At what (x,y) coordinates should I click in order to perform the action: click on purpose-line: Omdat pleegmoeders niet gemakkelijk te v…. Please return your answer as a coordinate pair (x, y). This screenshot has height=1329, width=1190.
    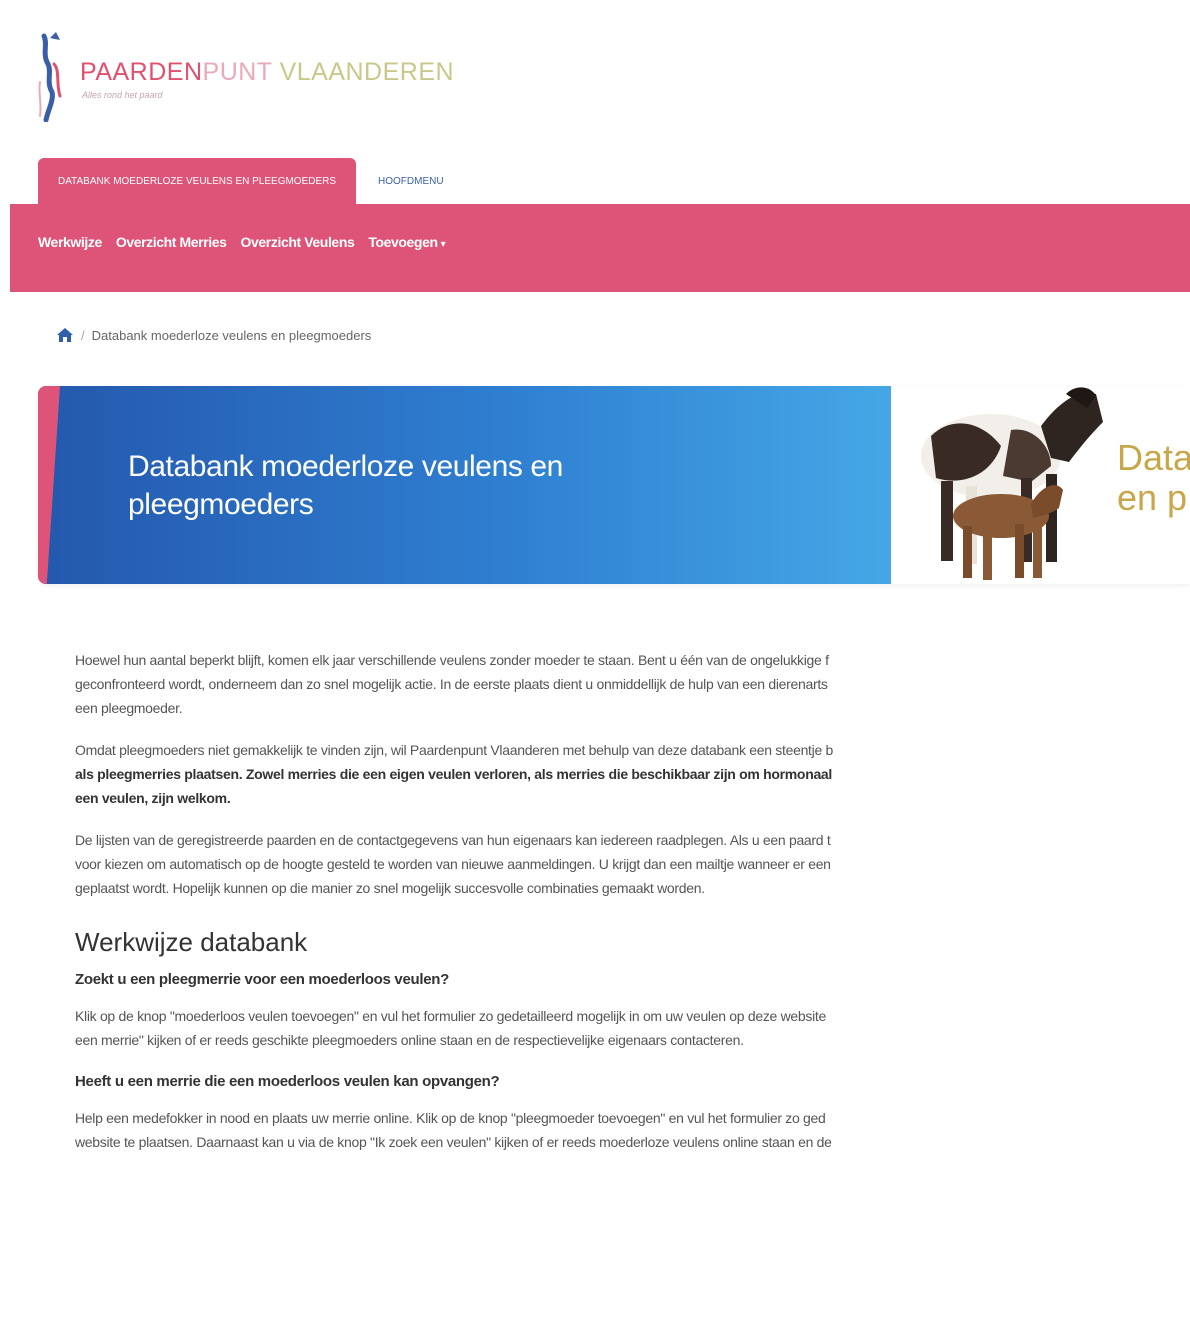
    Looking at the image, I should click on (454, 750).